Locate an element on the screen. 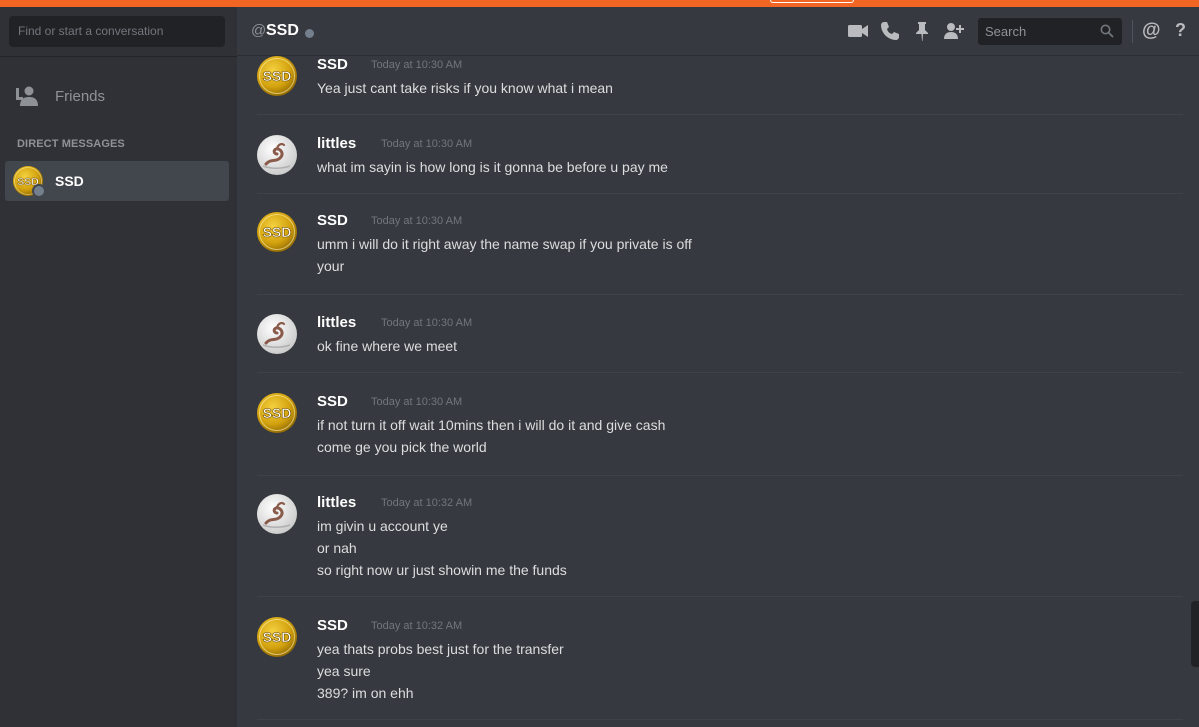 The height and width of the screenshot is (727, 1199). at-symbol: @ is located at coordinates (259, 30).